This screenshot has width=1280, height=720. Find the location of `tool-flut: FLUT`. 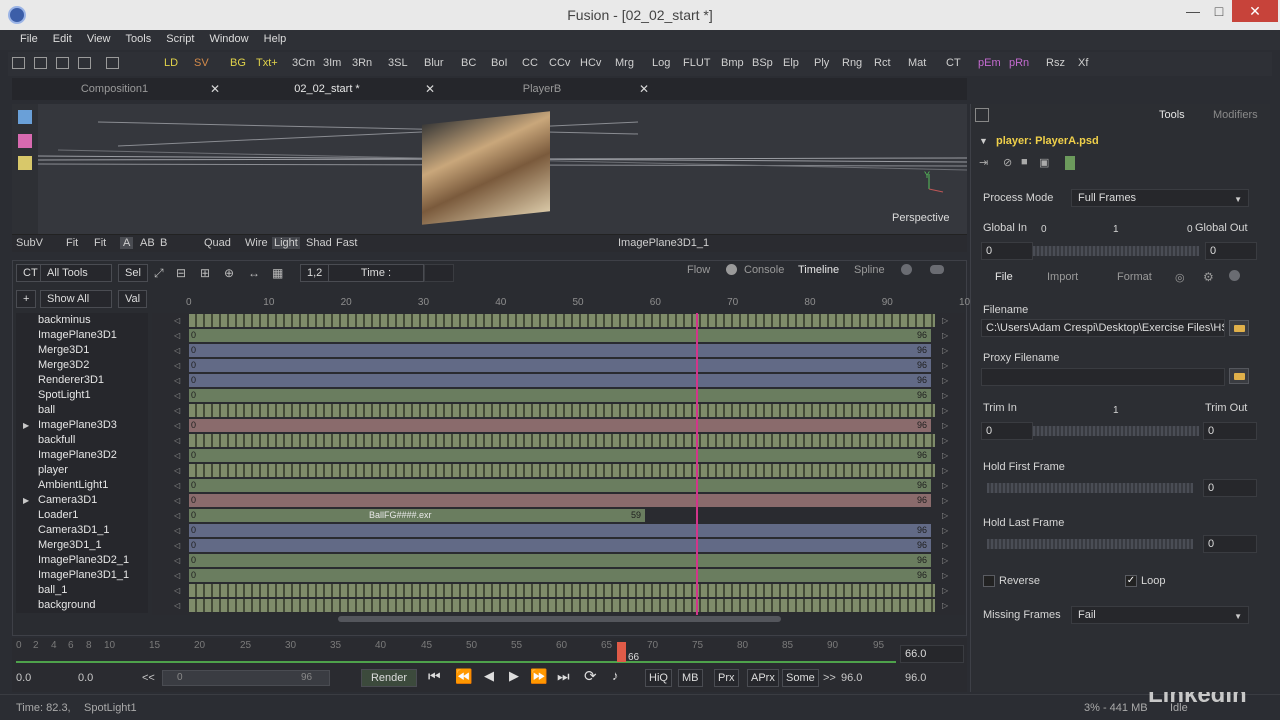

tool-flut: FLUT is located at coordinates (697, 63).